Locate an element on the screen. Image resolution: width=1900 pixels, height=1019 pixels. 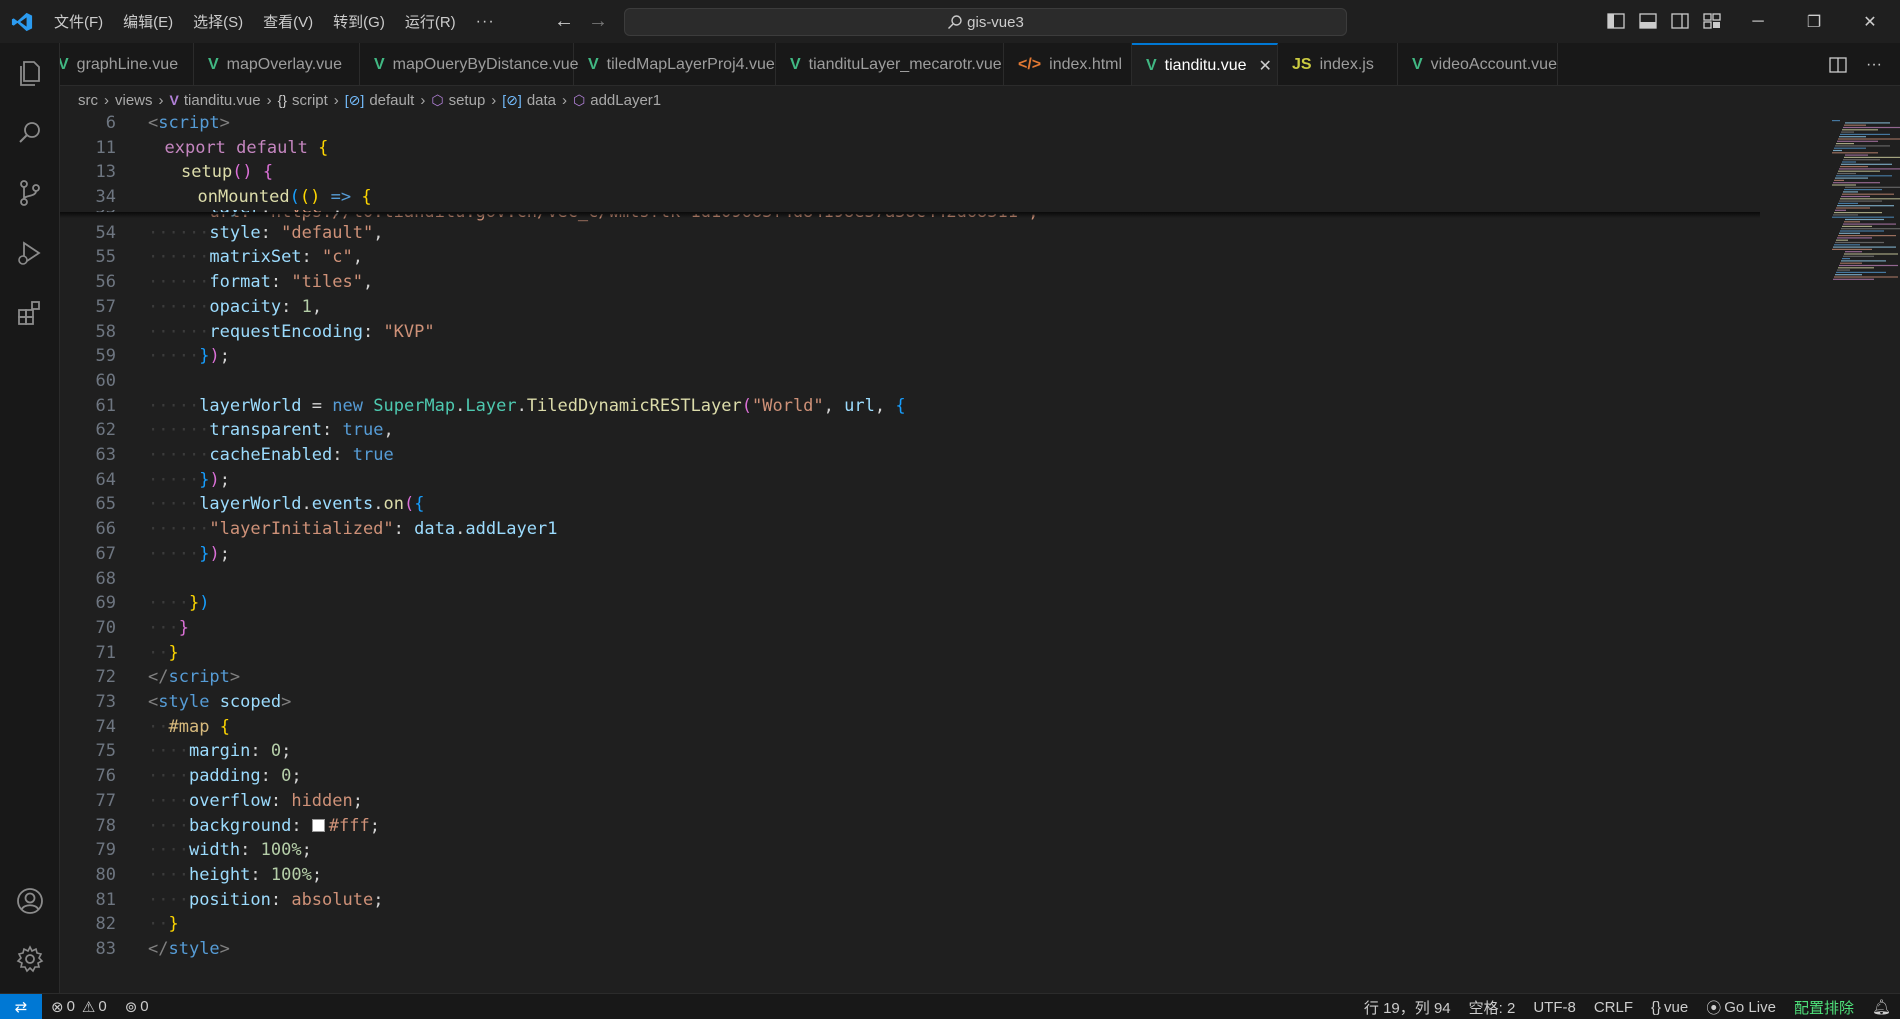
code-line: 74 ··#map { is located at coordinates (910, 727).